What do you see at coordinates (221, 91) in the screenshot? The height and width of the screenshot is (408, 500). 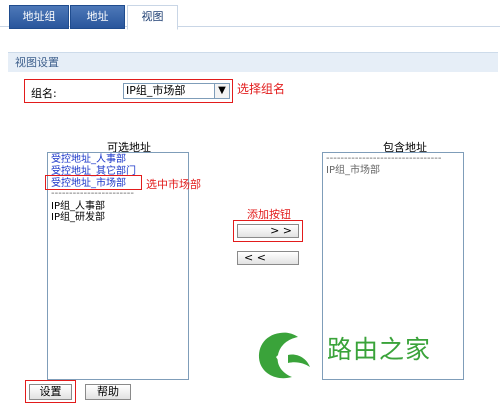 I see `chevron-down-icon: ▼` at bounding box center [221, 91].